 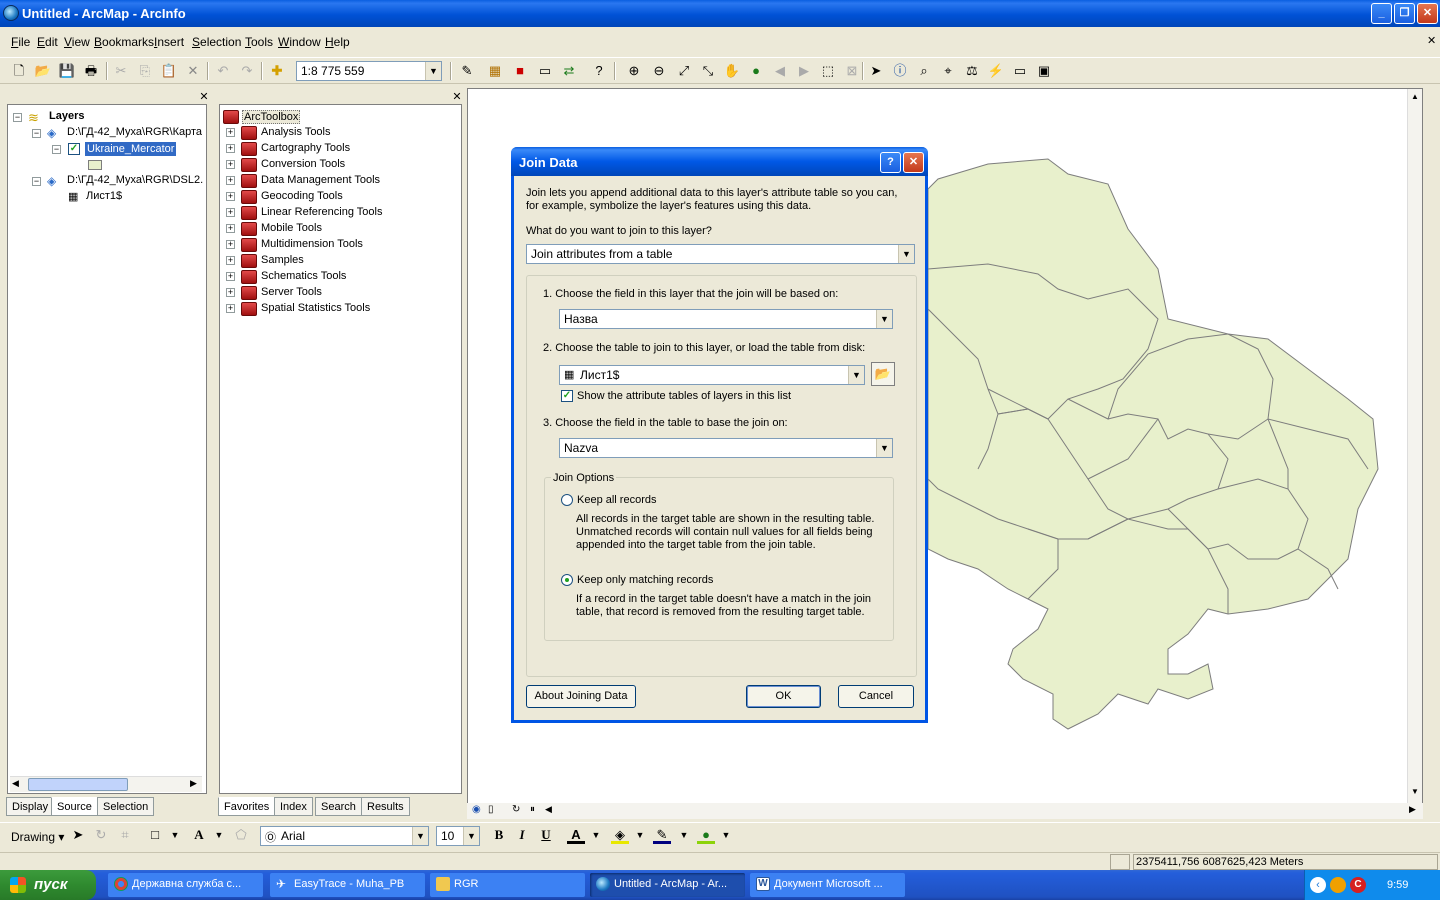 I want to click on keep-all-radio, so click(x=567, y=500).